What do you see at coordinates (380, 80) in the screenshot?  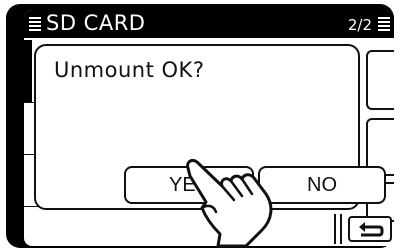 I see `side-tab-button` at bounding box center [380, 80].